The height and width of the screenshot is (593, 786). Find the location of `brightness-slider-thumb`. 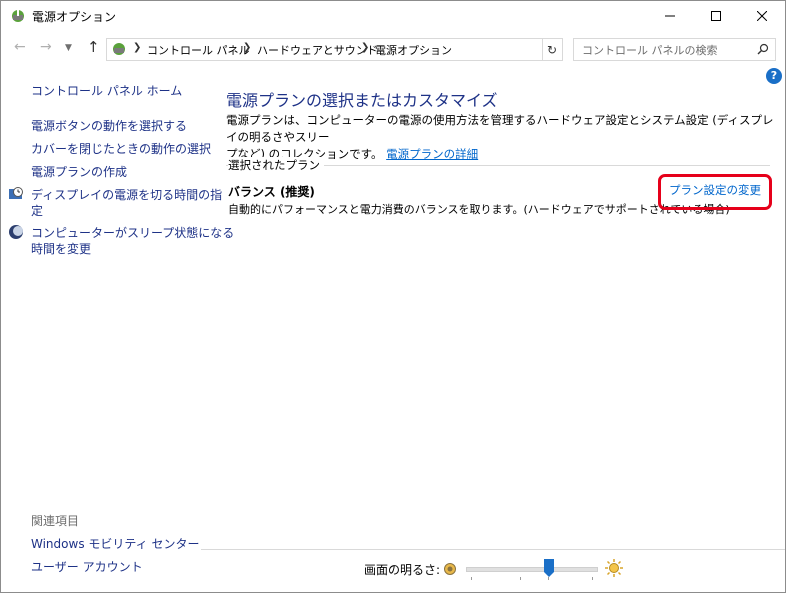

brightness-slider-thumb is located at coordinates (549, 568).